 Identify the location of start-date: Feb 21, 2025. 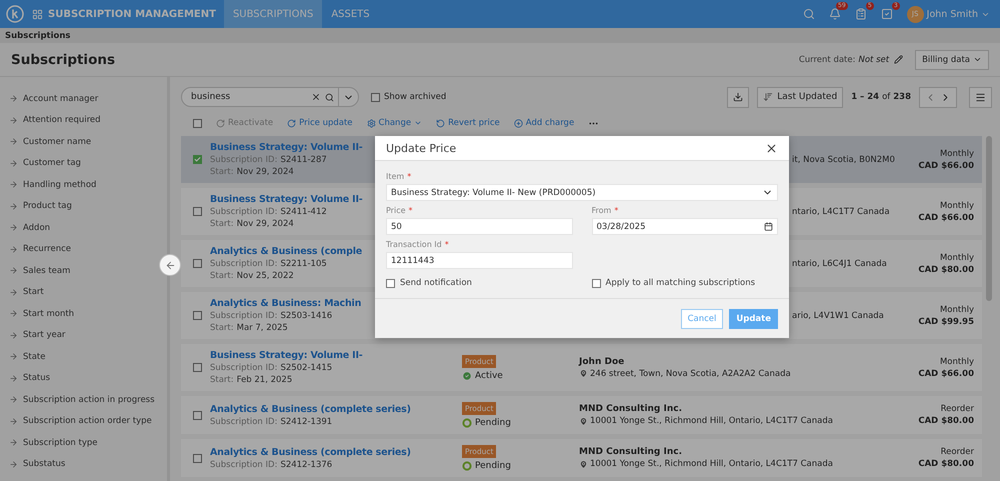
(264, 380).